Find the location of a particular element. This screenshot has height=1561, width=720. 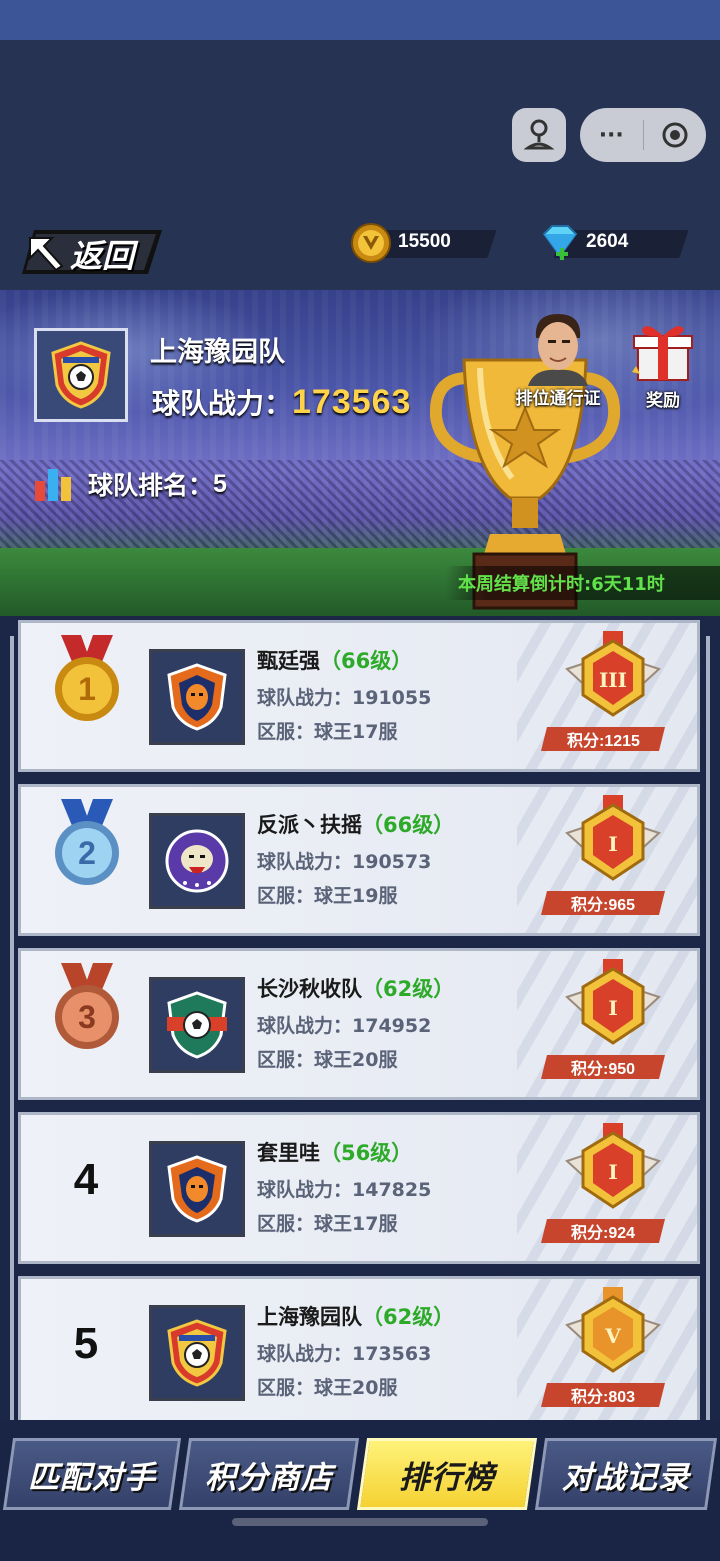

player-level: （62级） is located at coordinates (408, 989).